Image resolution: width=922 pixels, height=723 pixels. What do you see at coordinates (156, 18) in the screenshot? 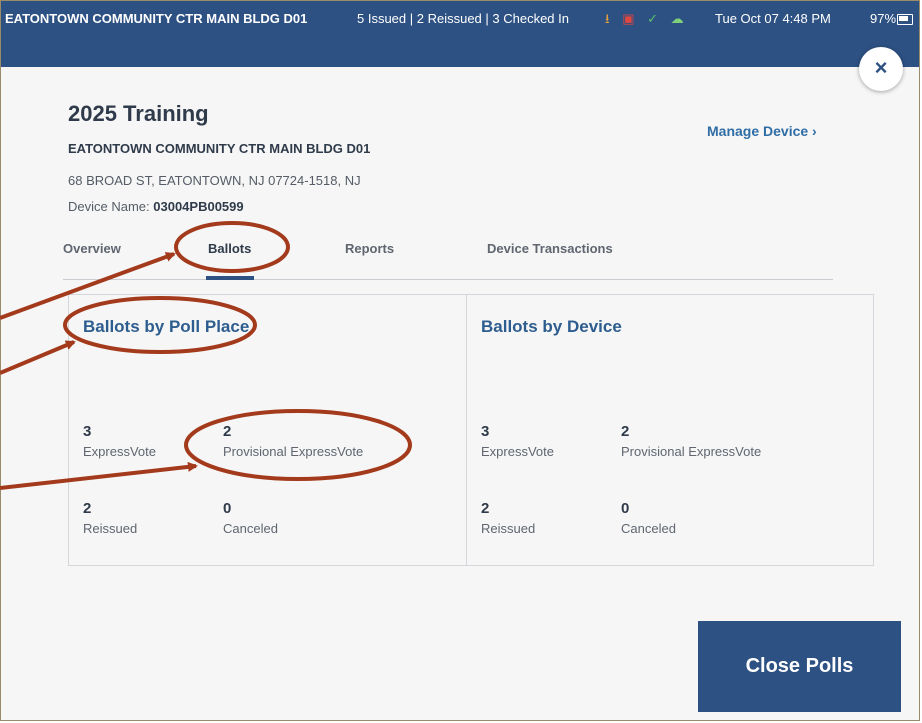
I see `status-site-name: EATONTOWN COMMUNITY CTR MAIN BLDG D01` at bounding box center [156, 18].